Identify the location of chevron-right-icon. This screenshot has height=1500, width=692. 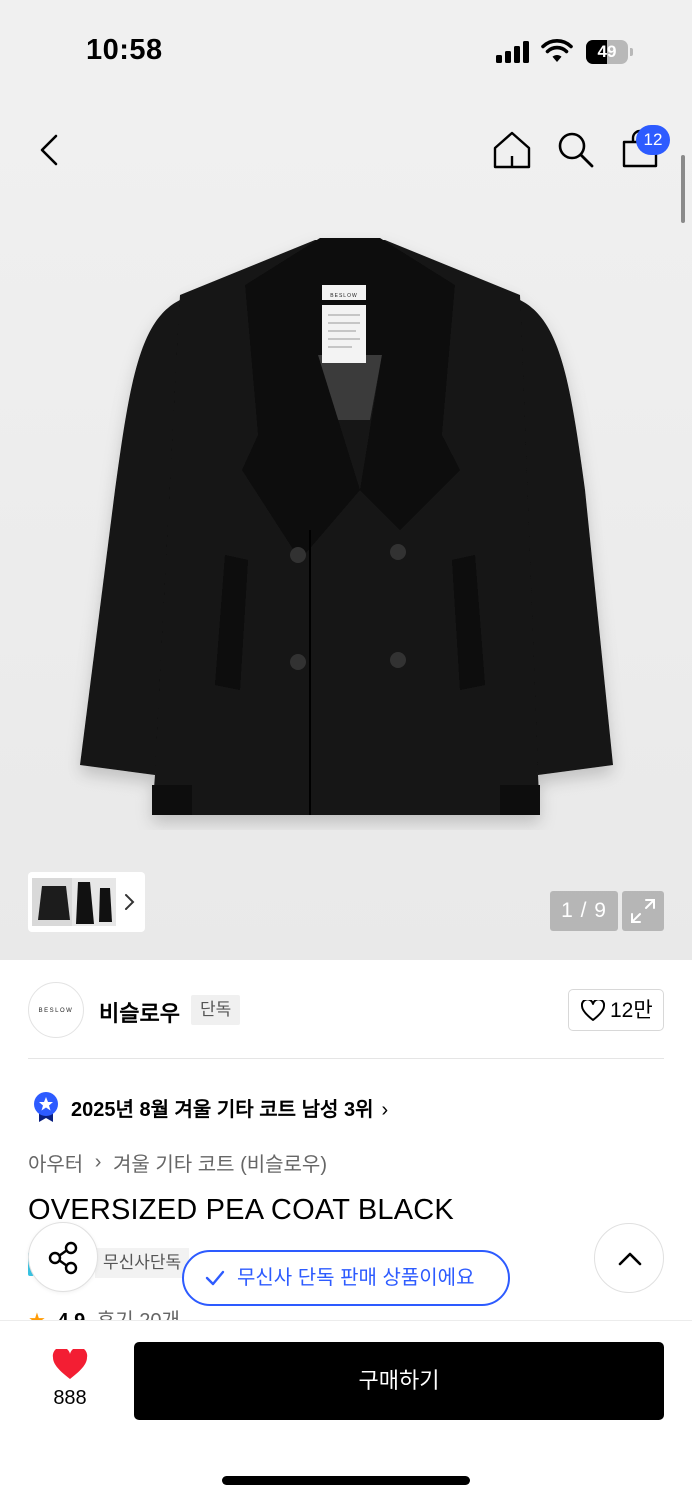
(130, 902).